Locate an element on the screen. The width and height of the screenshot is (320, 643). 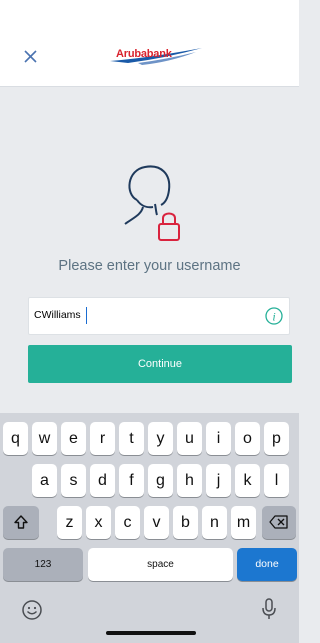
key-a: a is located at coordinates (44, 480).